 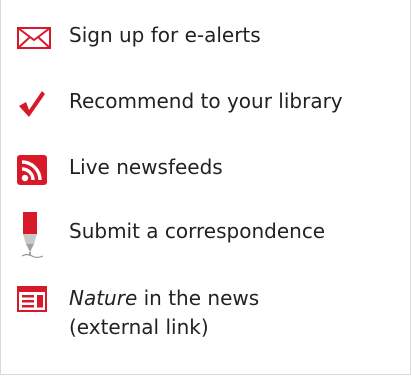 What do you see at coordinates (35, 236) in the screenshot?
I see `pen-icon` at bounding box center [35, 236].